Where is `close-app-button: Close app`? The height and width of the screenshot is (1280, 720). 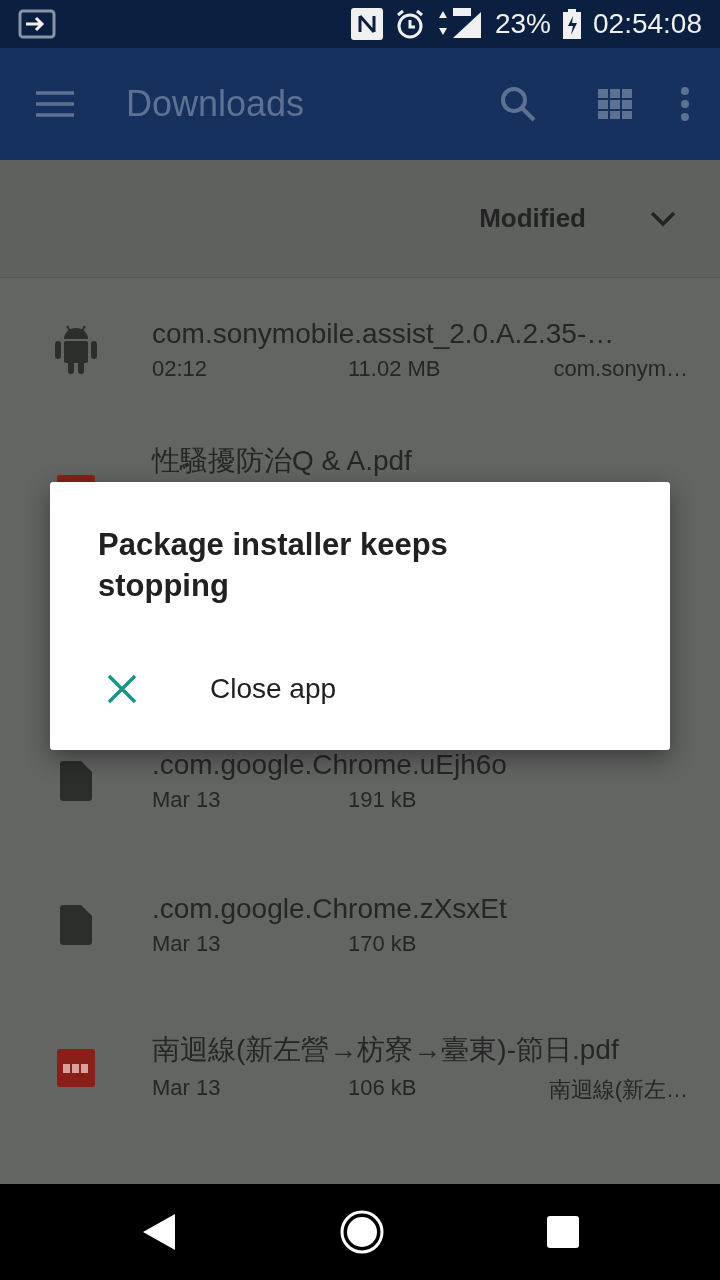 close-app-button: Close app is located at coordinates (360, 689).